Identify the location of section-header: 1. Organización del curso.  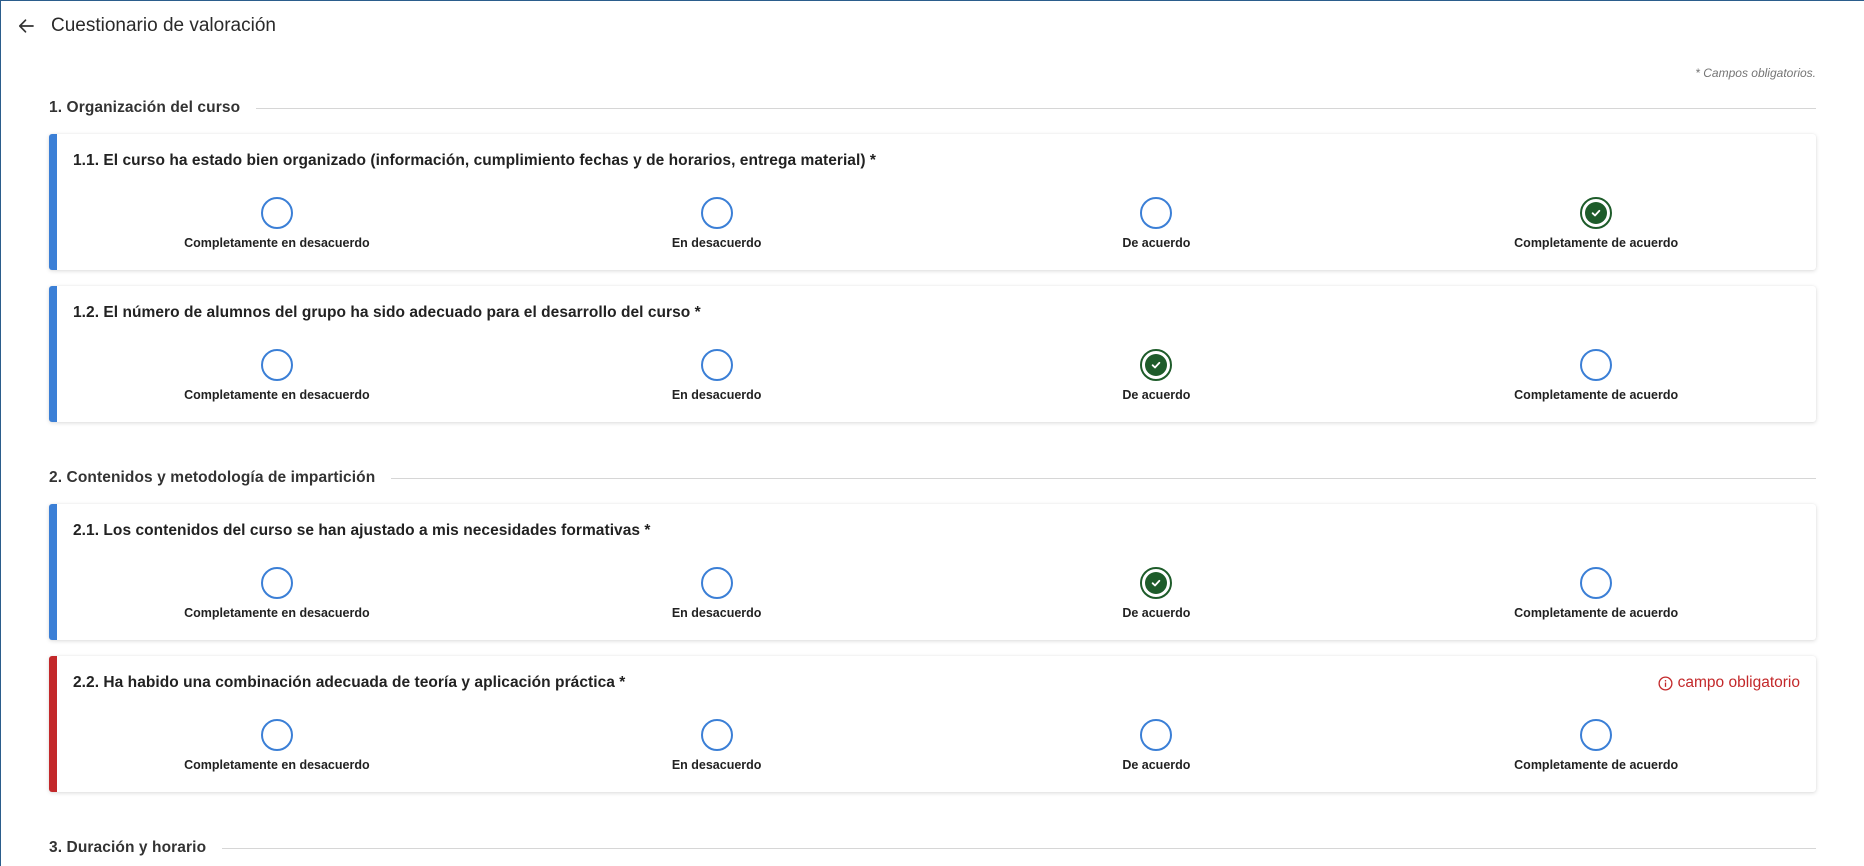
(932, 108).